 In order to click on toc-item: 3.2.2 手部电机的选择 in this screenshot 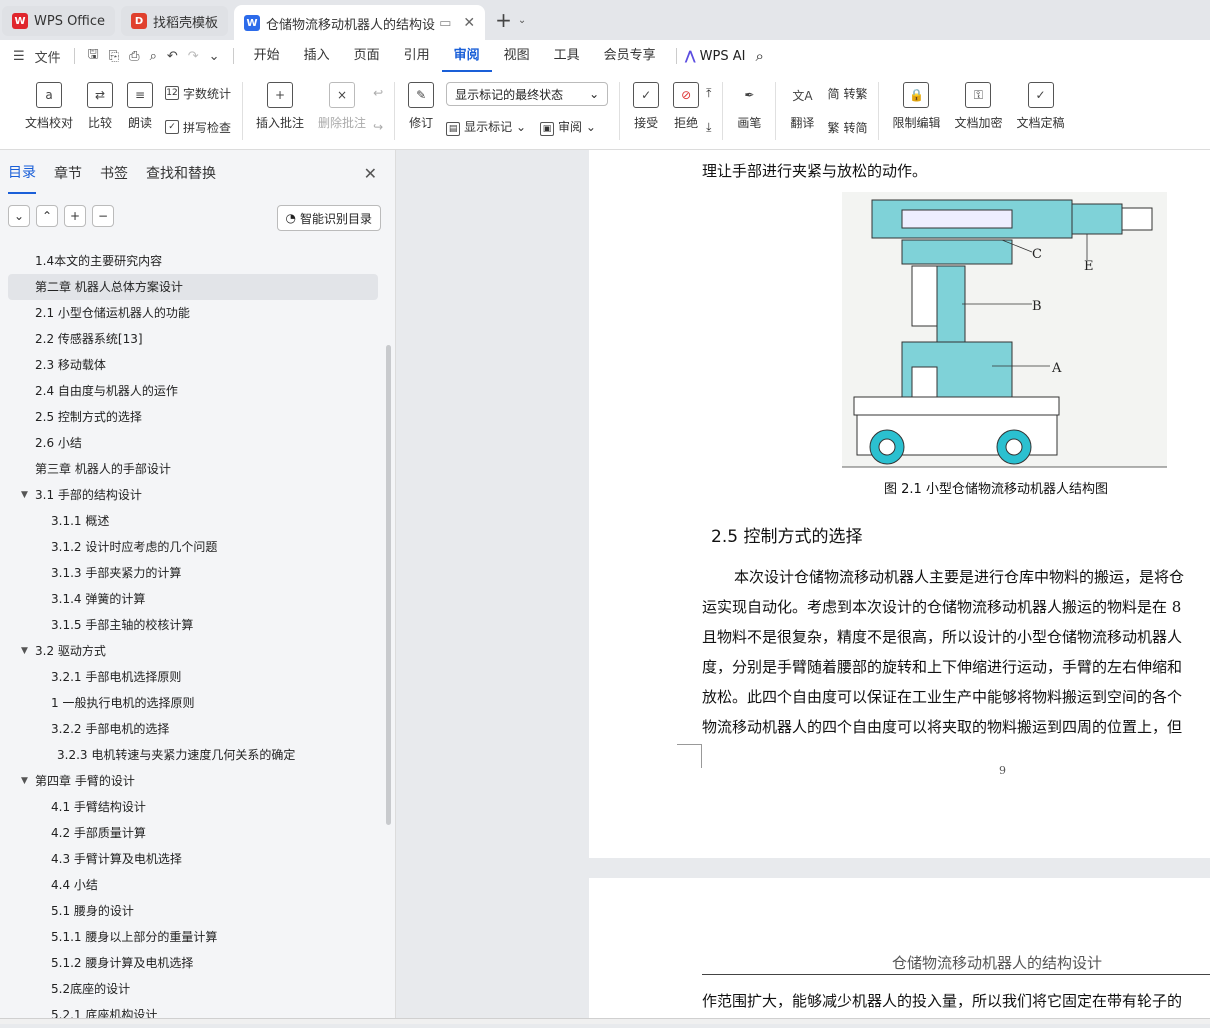, I will do `click(195, 729)`.